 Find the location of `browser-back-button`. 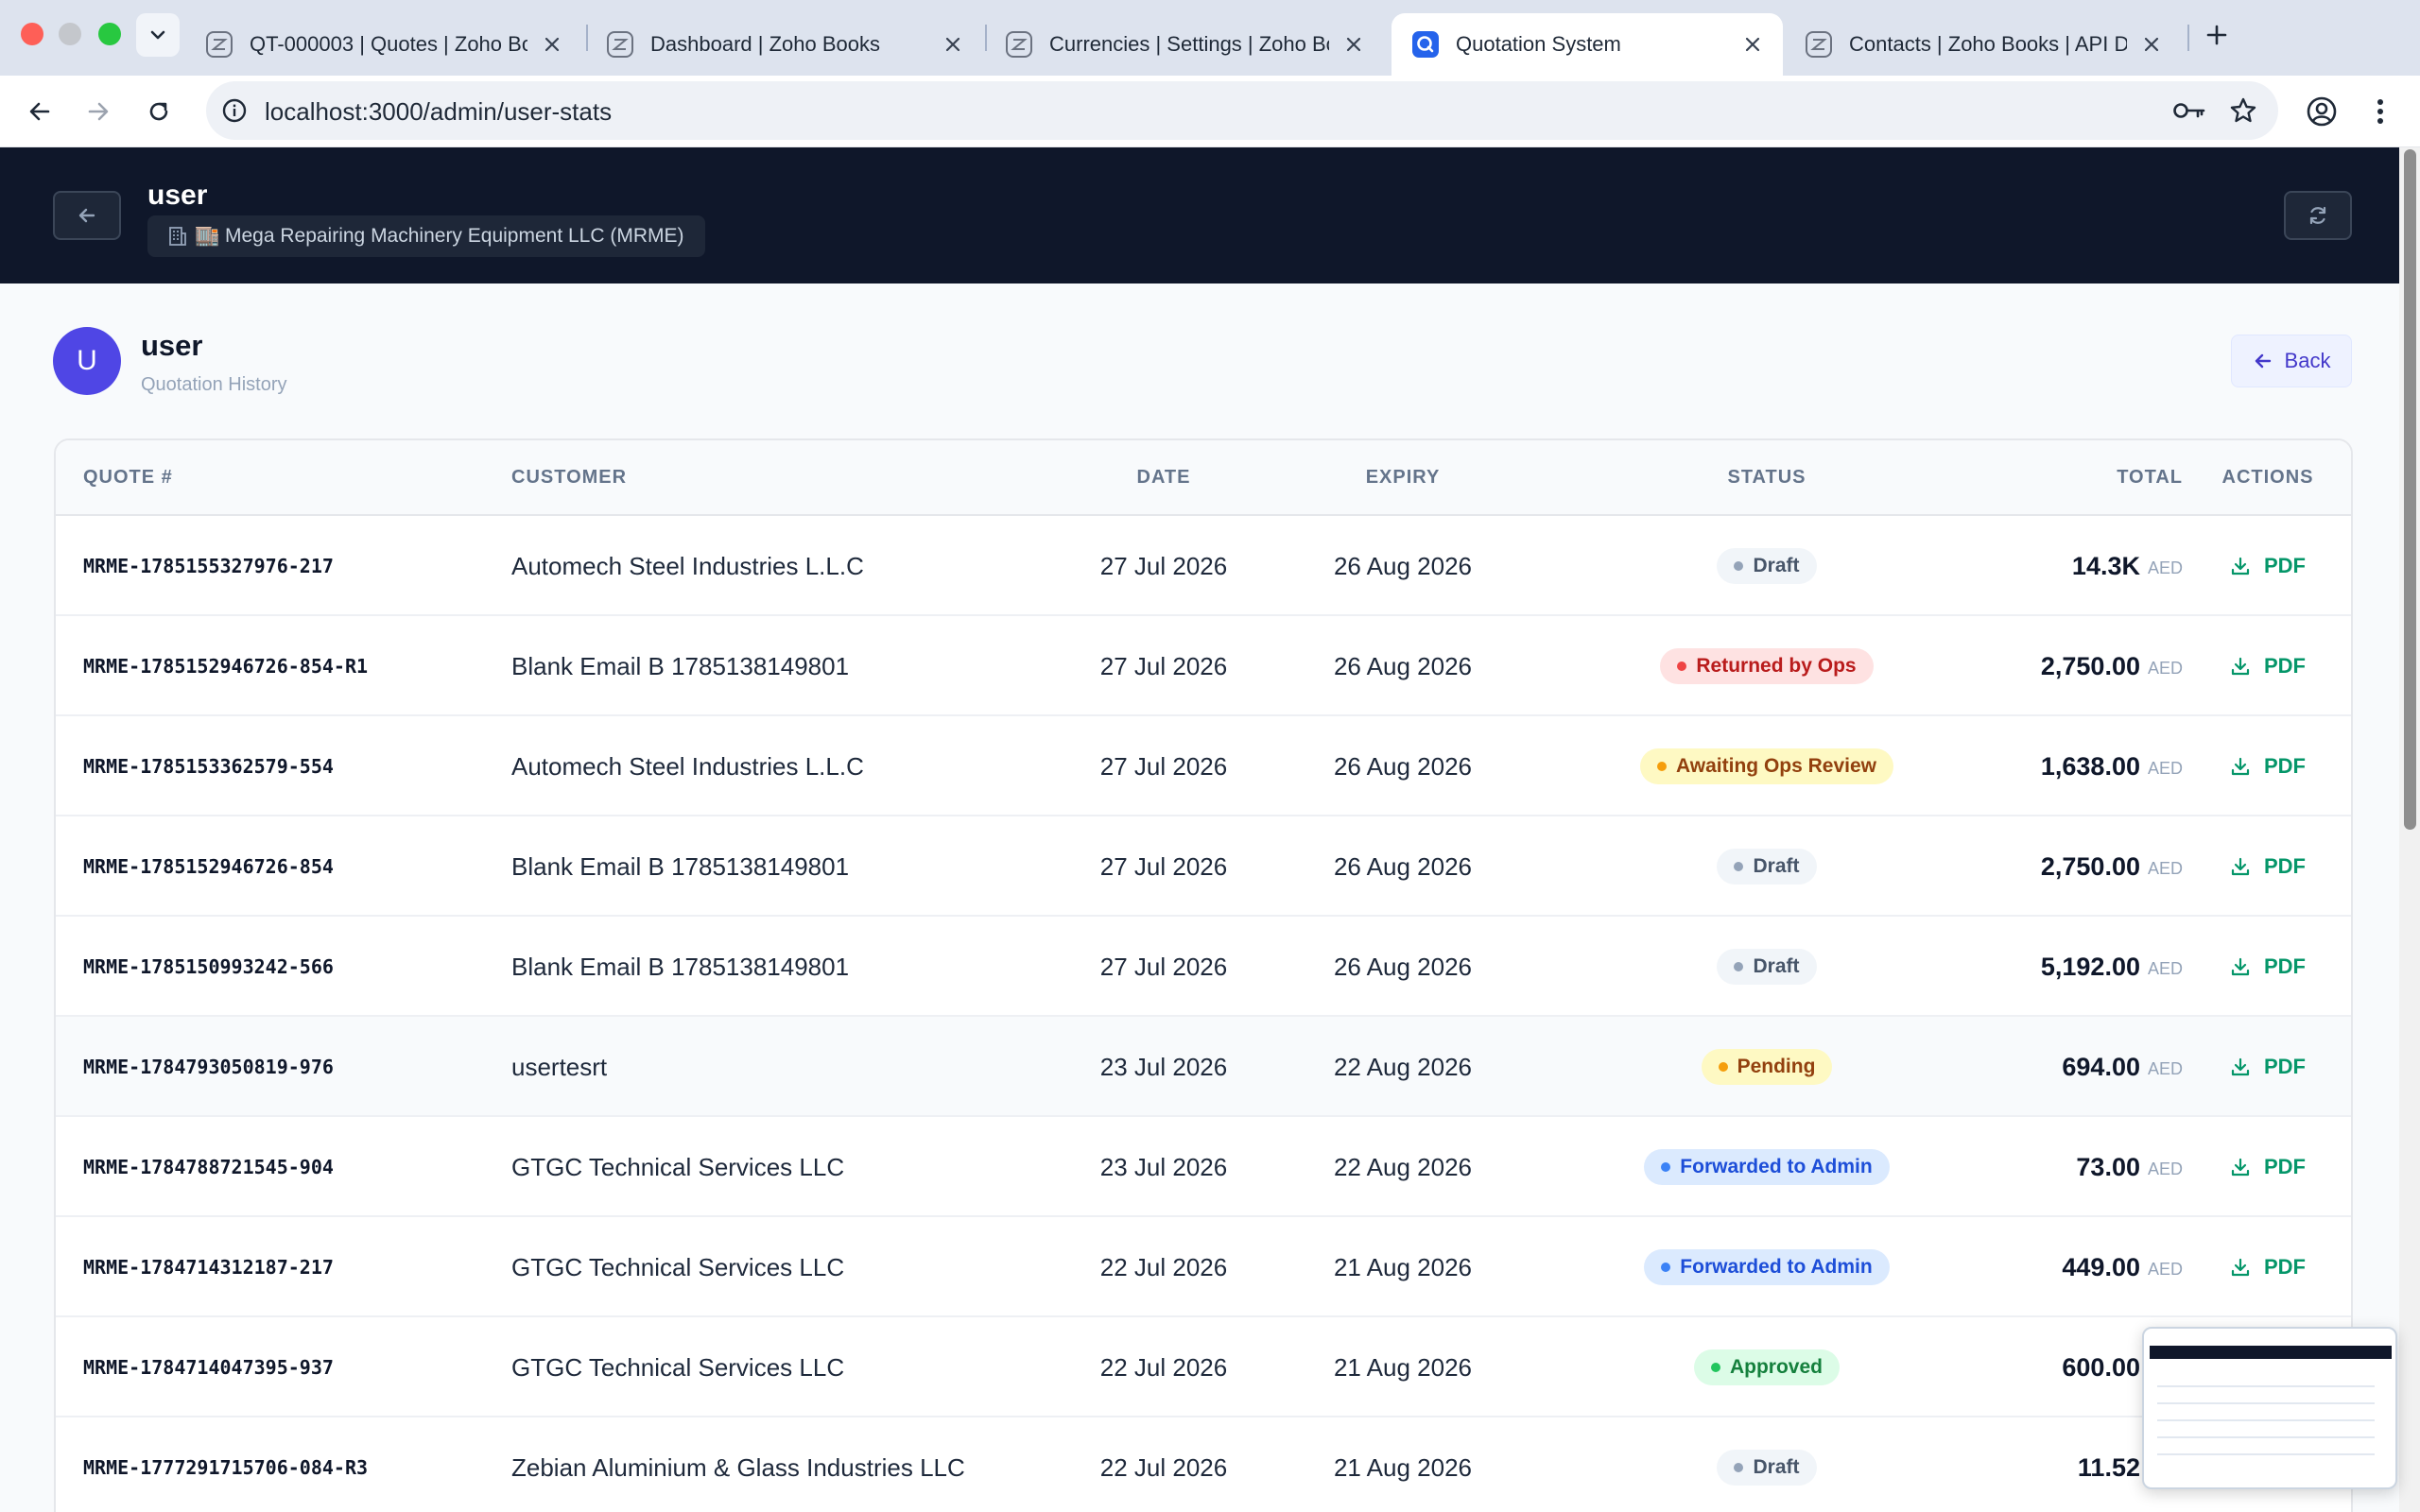

browser-back-button is located at coordinates (40, 111).